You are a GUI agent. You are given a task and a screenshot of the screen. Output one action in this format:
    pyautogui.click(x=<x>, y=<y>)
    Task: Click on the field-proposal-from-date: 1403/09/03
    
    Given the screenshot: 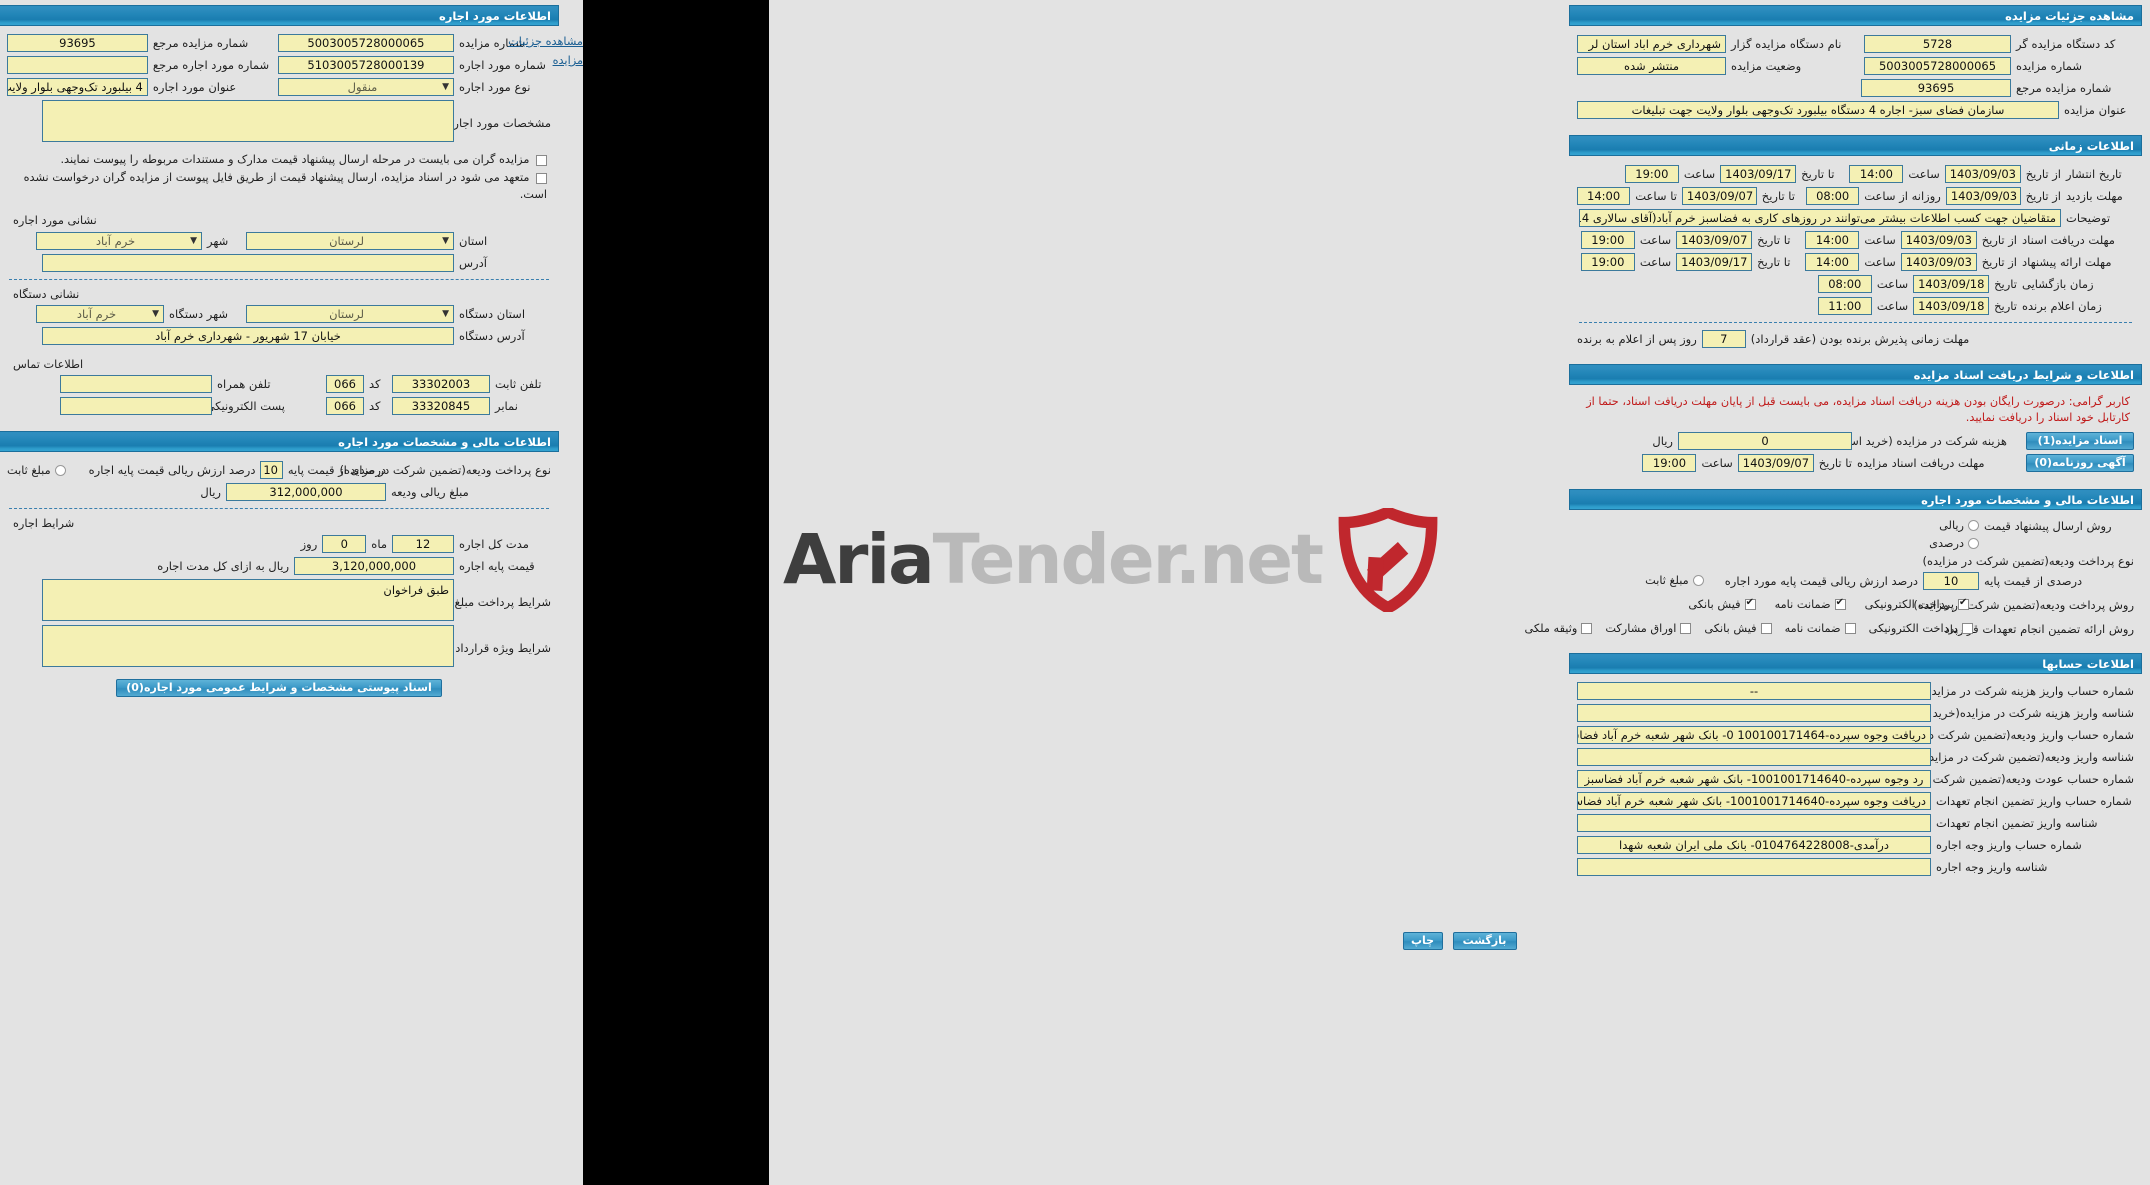 What is the action you would take?
    pyautogui.click(x=1938, y=262)
    